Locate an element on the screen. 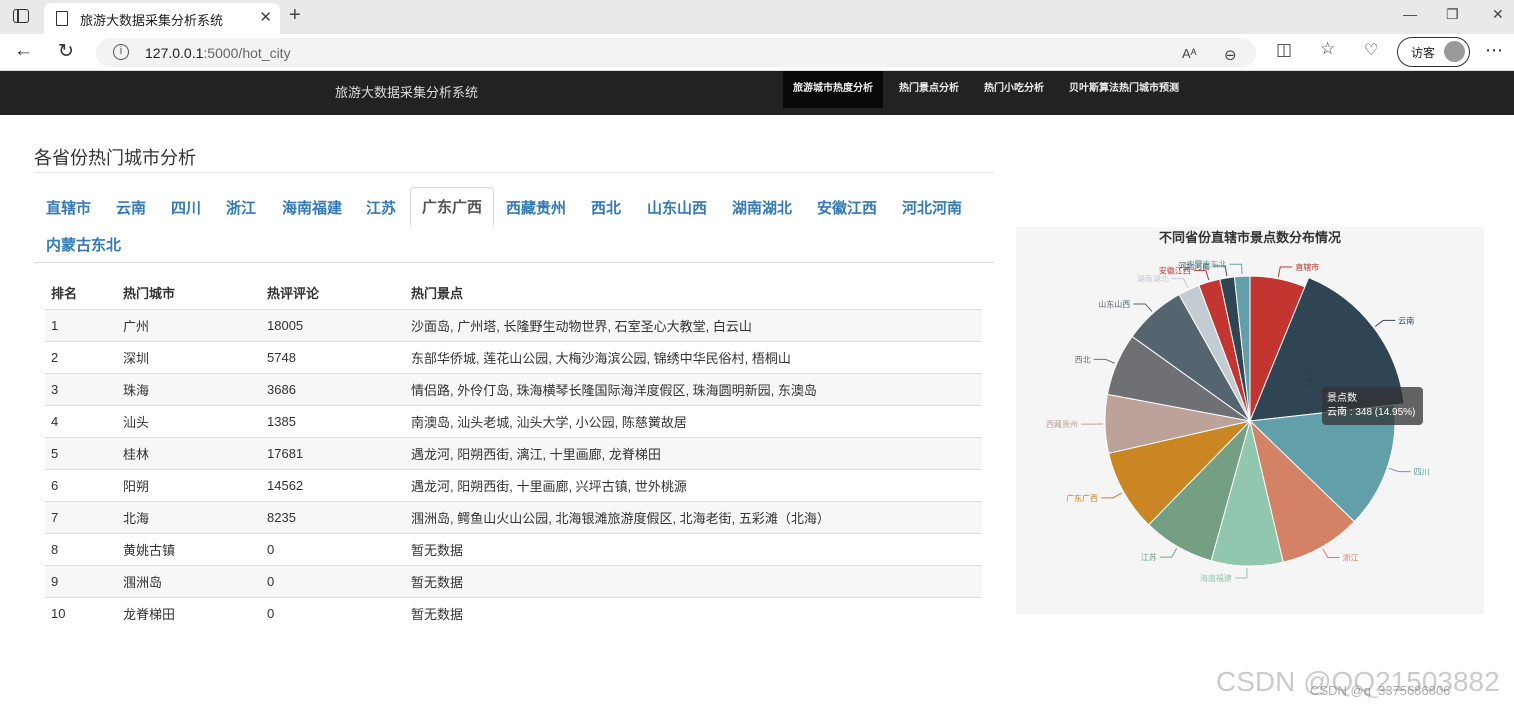  close-tab-icon: ✕ is located at coordinates (265, 17).